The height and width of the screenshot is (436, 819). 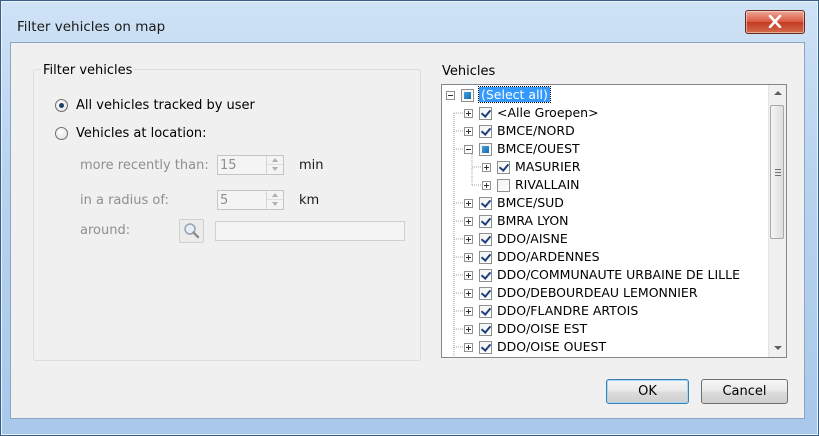 What do you see at coordinates (607, 329) in the screenshot?
I see `tree-node: DDO/OISE EST` at bounding box center [607, 329].